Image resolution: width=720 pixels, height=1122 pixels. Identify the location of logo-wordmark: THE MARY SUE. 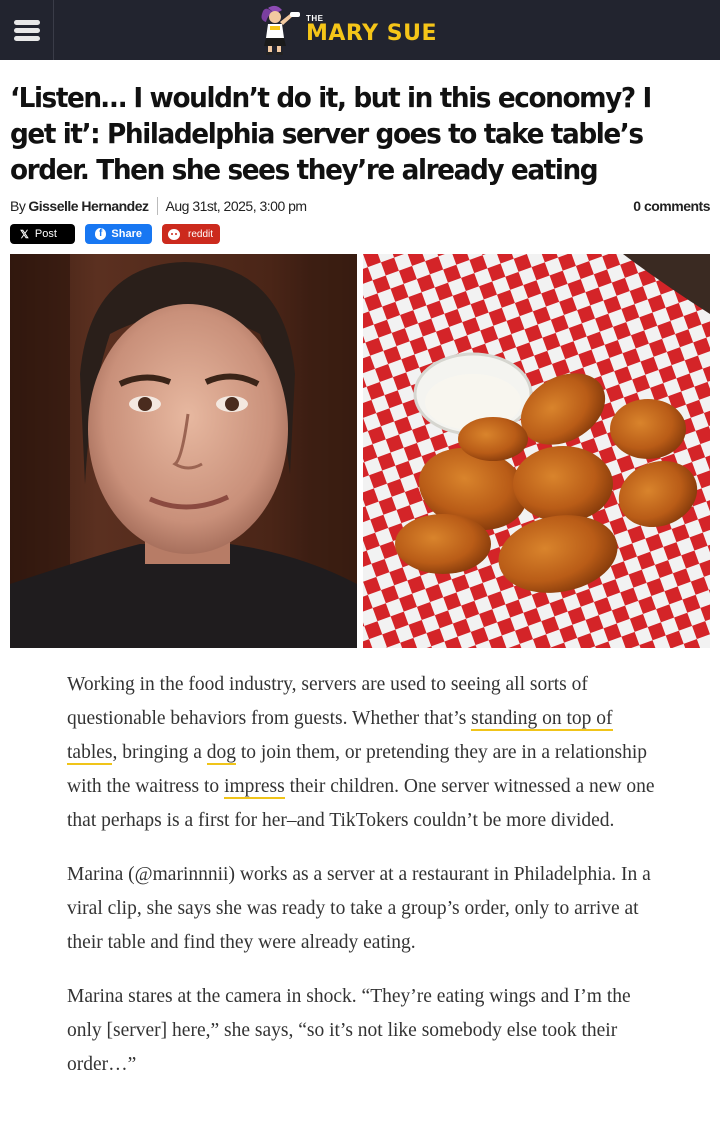
(381, 30).